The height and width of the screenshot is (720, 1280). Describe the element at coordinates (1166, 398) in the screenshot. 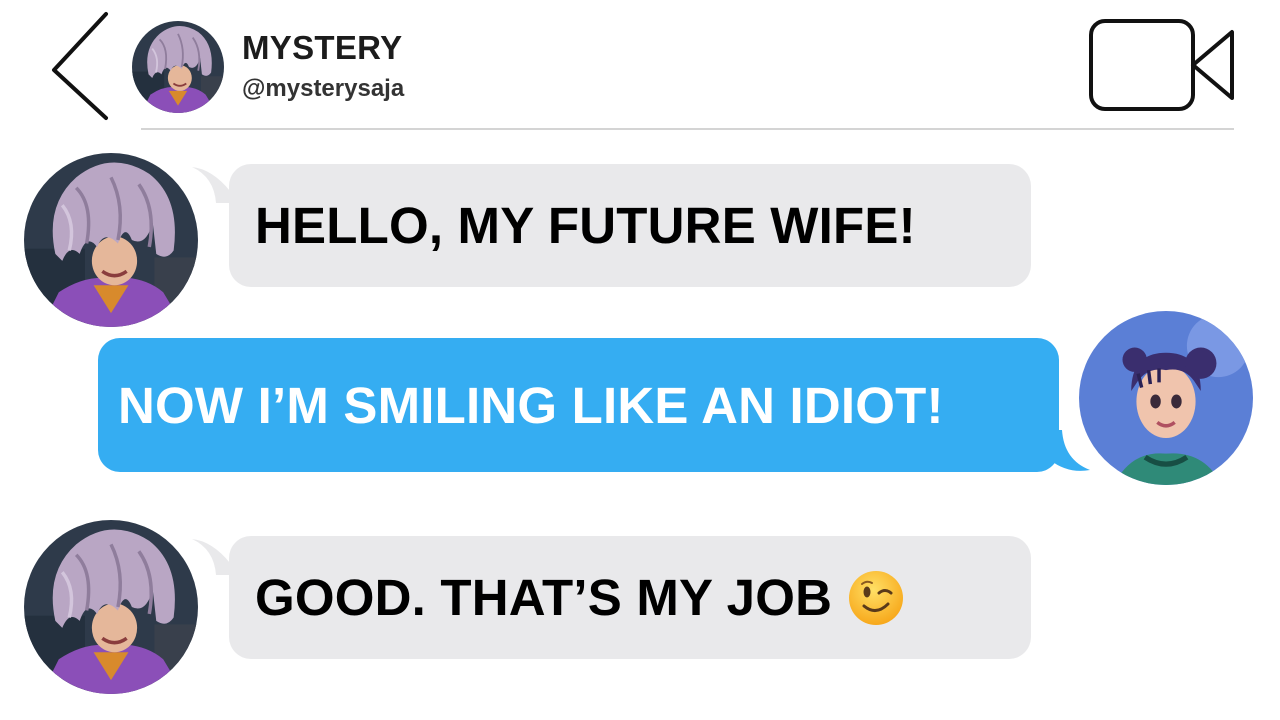

I see `user-avatar` at that location.